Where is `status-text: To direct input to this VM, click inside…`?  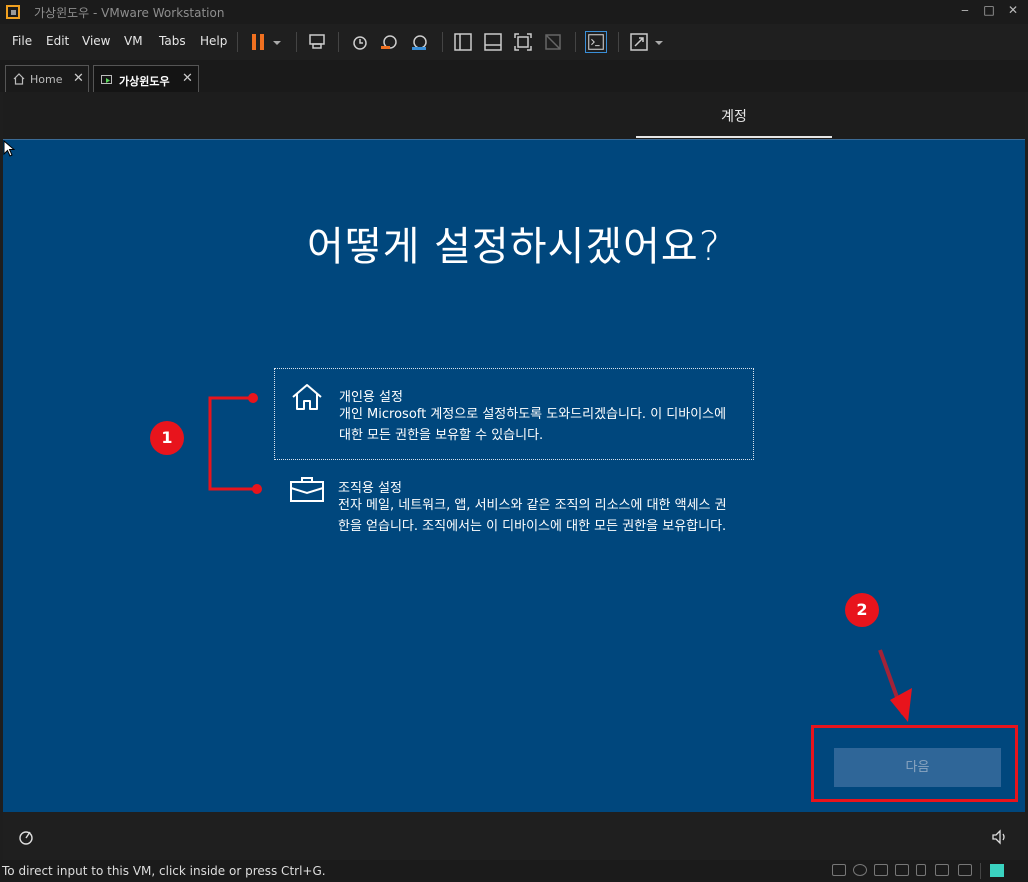
status-text: To direct input to this VM, click inside… is located at coordinates (164, 871).